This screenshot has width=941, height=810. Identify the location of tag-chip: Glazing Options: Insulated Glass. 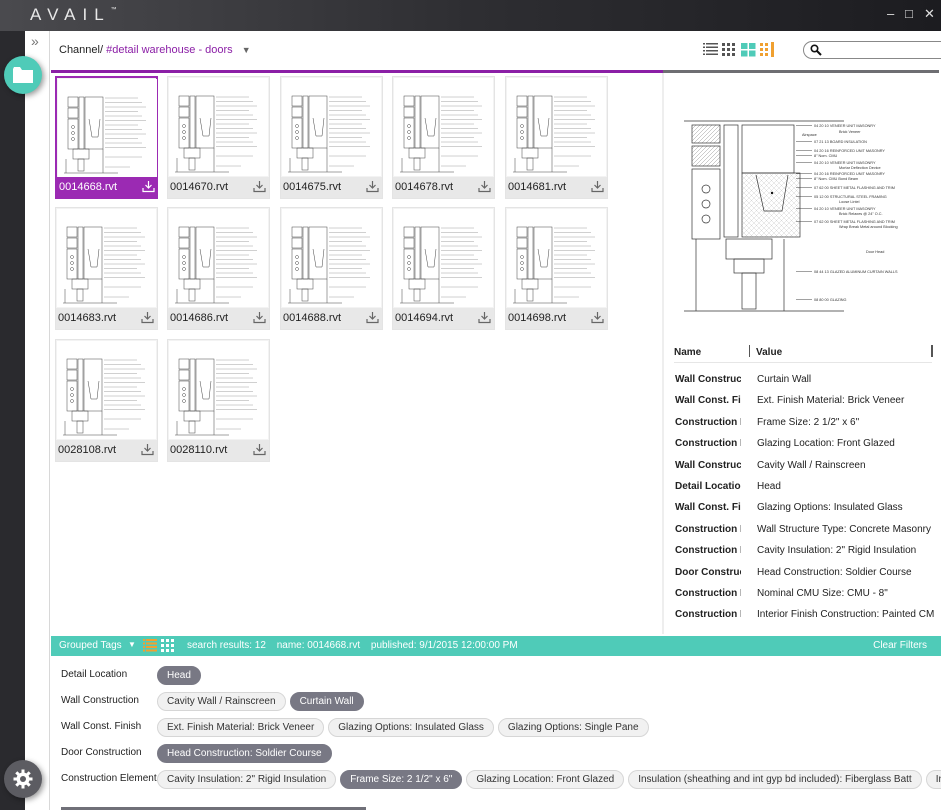
(411, 727).